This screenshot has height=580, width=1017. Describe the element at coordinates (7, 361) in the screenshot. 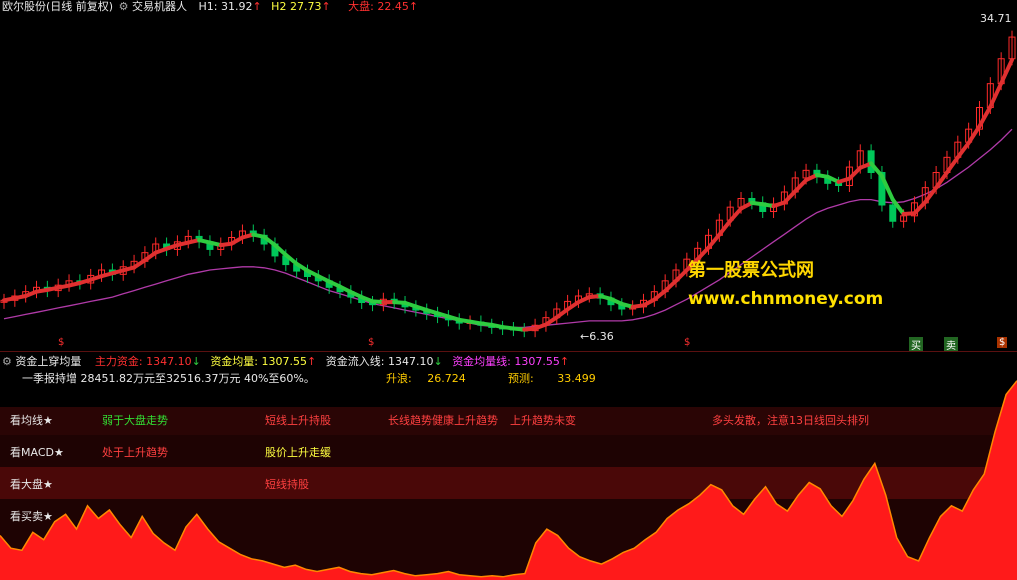

I see `settings-icon: ⚙` at that location.